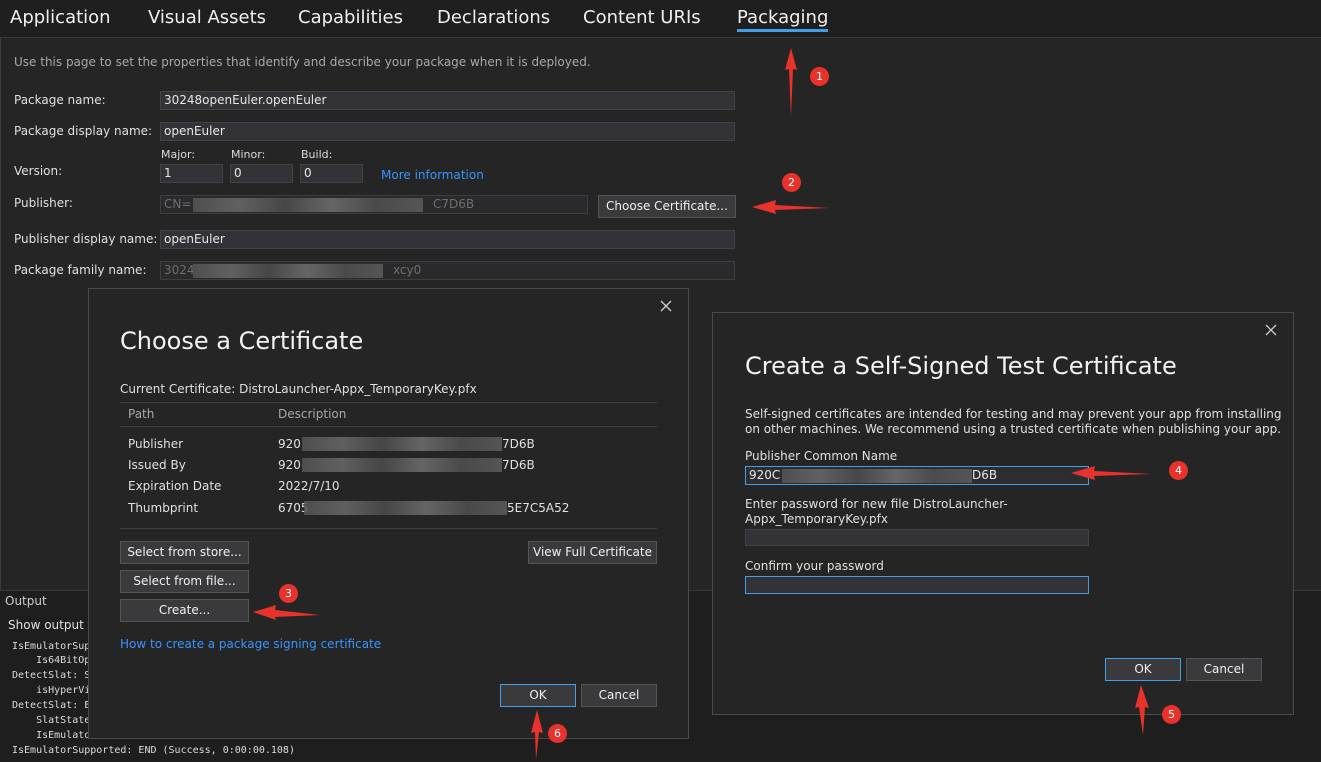 This screenshot has width=1321, height=762. What do you see at coordinates (961, 366) in the screenshot?
I see `dialog-title: Create a Self-Signed Test Certificate` at bounding box center [961, 366].